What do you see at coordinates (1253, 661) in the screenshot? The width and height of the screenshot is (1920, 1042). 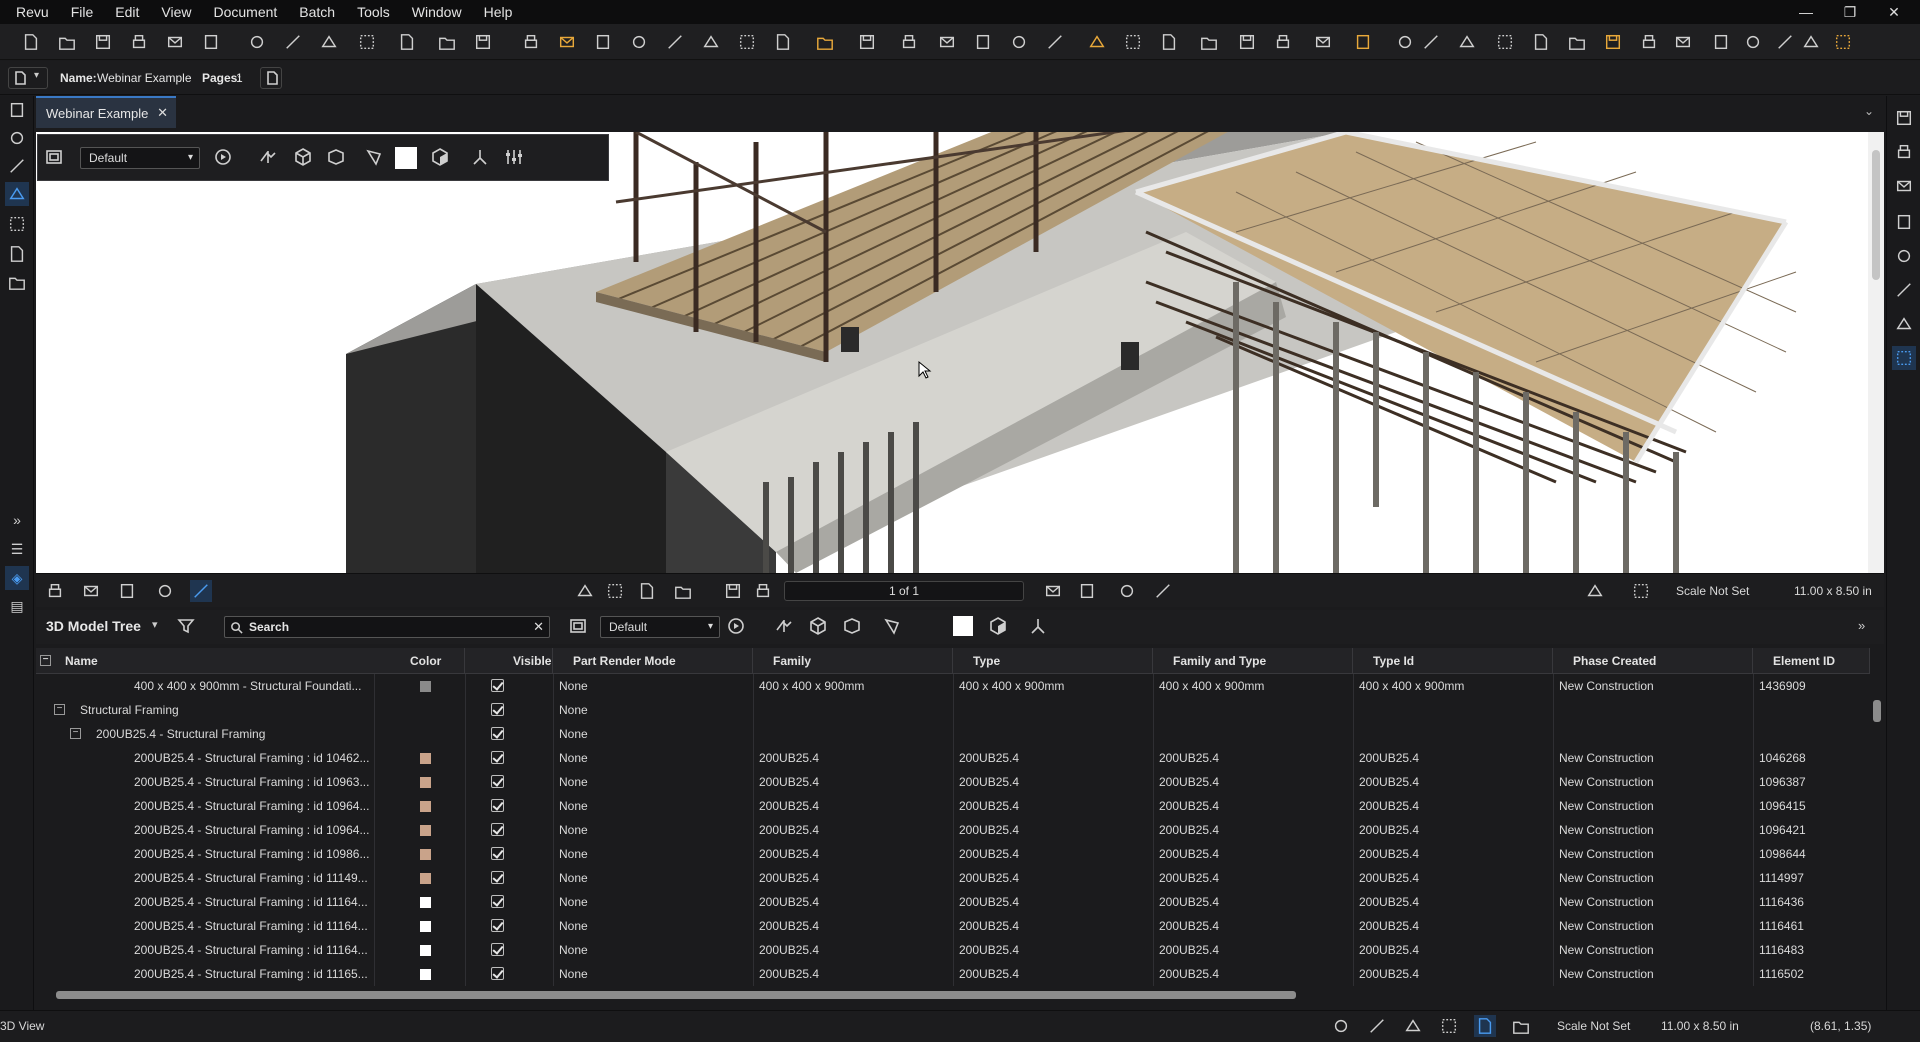 I see `column-header-family-and-type: Family and Type` at bounding box center [1253, 661].